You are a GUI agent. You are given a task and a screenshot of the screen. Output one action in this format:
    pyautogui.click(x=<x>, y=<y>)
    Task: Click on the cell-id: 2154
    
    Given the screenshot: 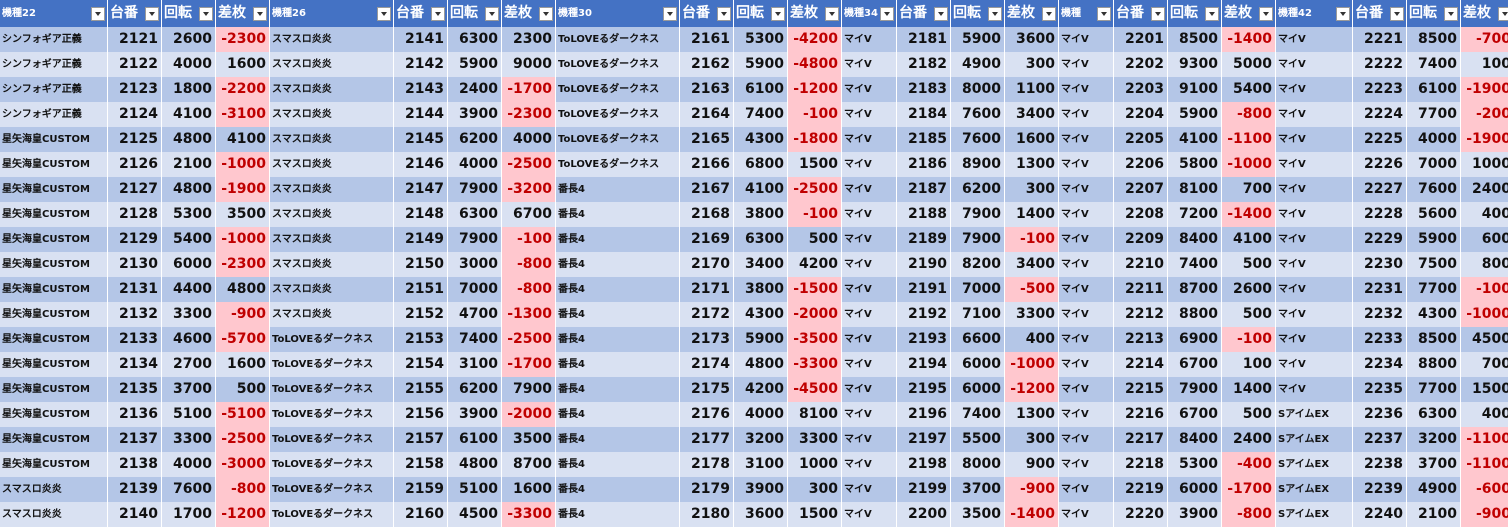 What is the action you would take?
    pyautogui.click(x=421, y=364)
    